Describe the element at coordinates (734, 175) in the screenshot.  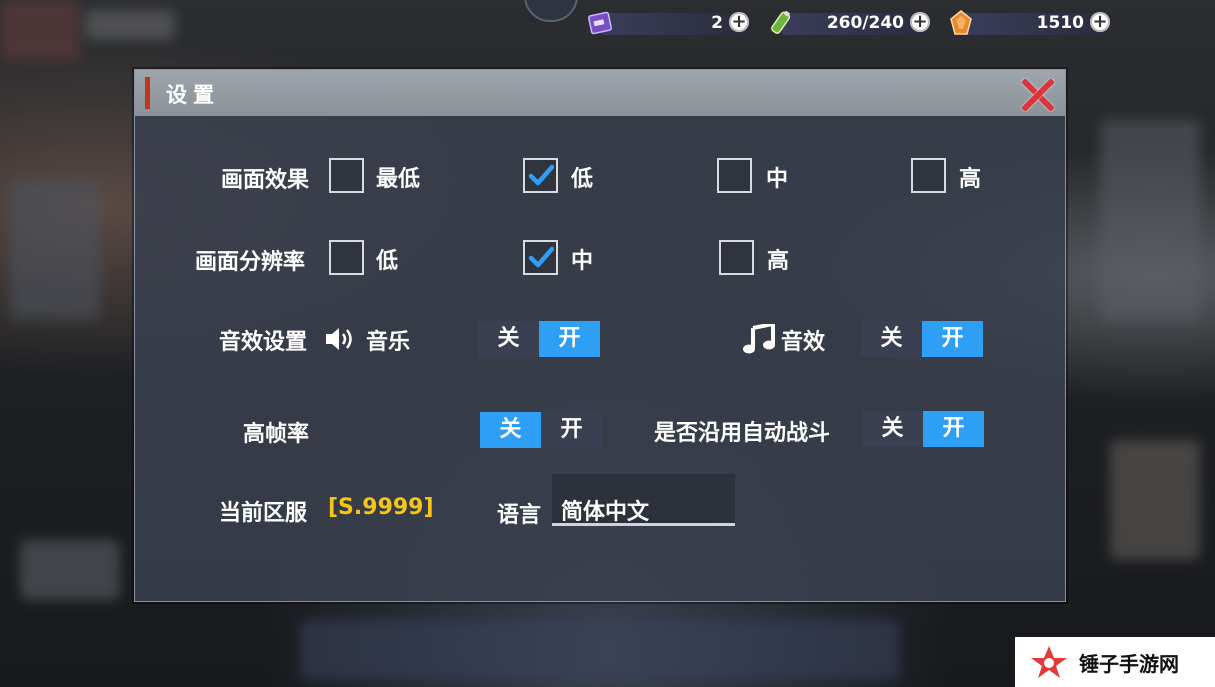
I see `graphics-medium-checkbox` at that location.